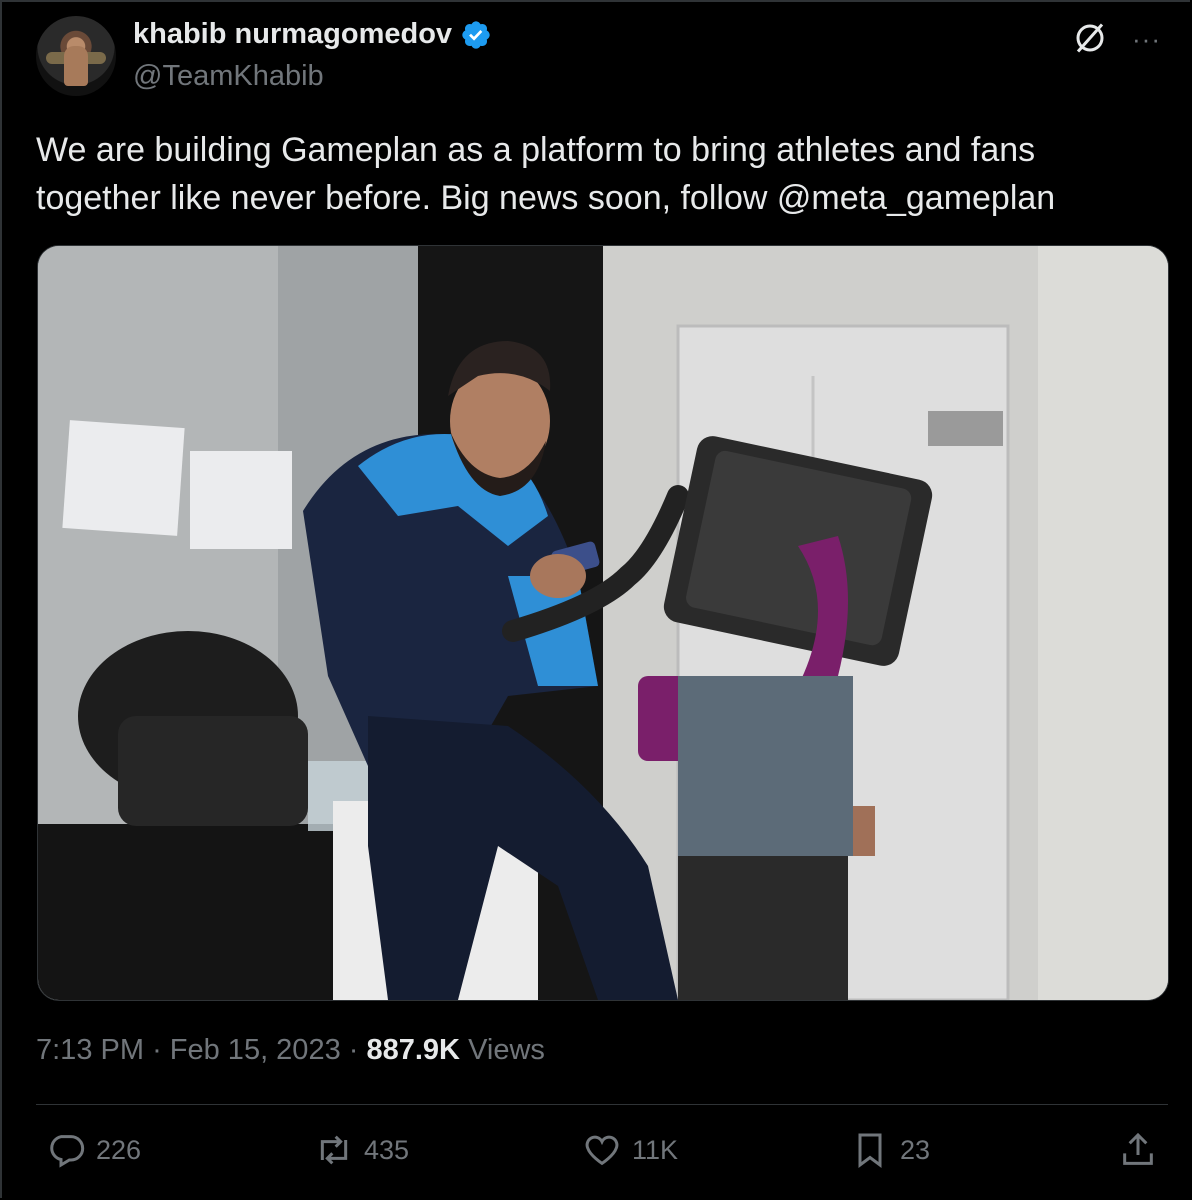 Image resolution: width=1192 pixels, height=1200 pixels. What do you see at coordinates (76, 66) in the screenshot?
I see `avatar-figure-shape` at bounding box center [76, 66].